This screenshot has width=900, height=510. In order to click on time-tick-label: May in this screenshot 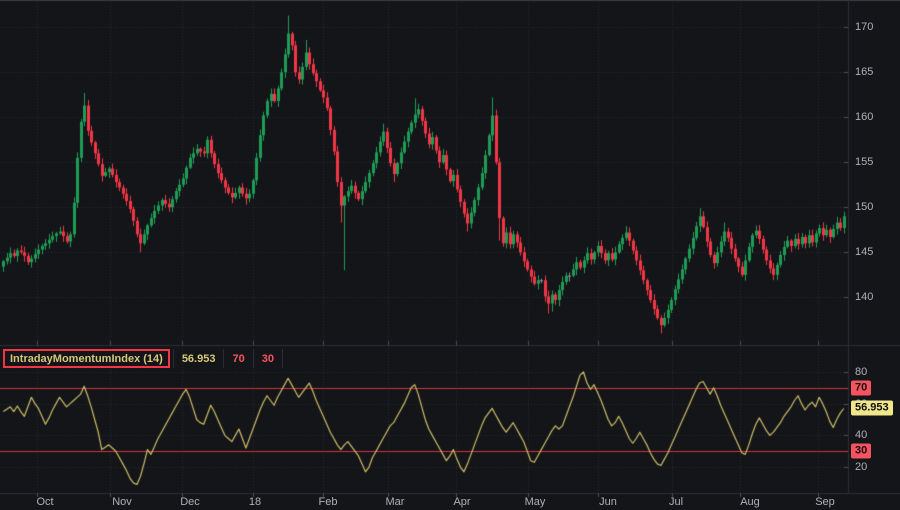, I will do `click(535, 502)`.